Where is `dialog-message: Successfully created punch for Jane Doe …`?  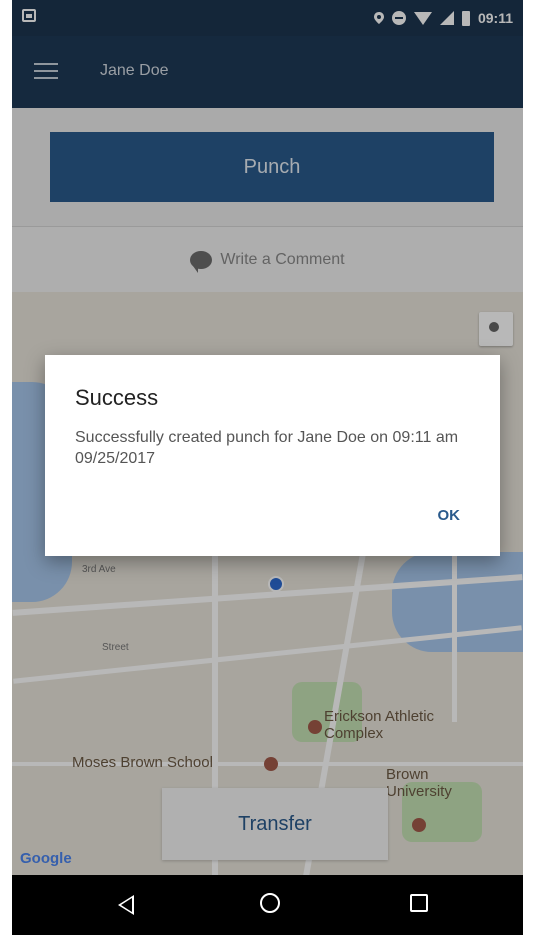 dialog-message: Successfully created punch for Jane Doe … is located at coordinates (267, 448).